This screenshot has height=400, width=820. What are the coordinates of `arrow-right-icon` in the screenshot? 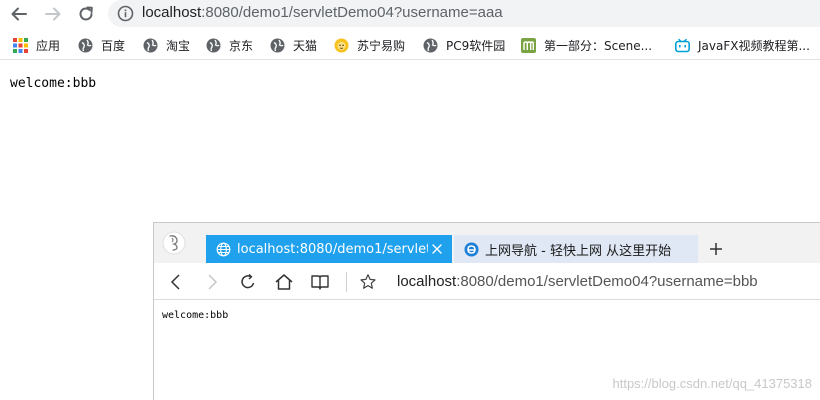 It's located at (53, 14).